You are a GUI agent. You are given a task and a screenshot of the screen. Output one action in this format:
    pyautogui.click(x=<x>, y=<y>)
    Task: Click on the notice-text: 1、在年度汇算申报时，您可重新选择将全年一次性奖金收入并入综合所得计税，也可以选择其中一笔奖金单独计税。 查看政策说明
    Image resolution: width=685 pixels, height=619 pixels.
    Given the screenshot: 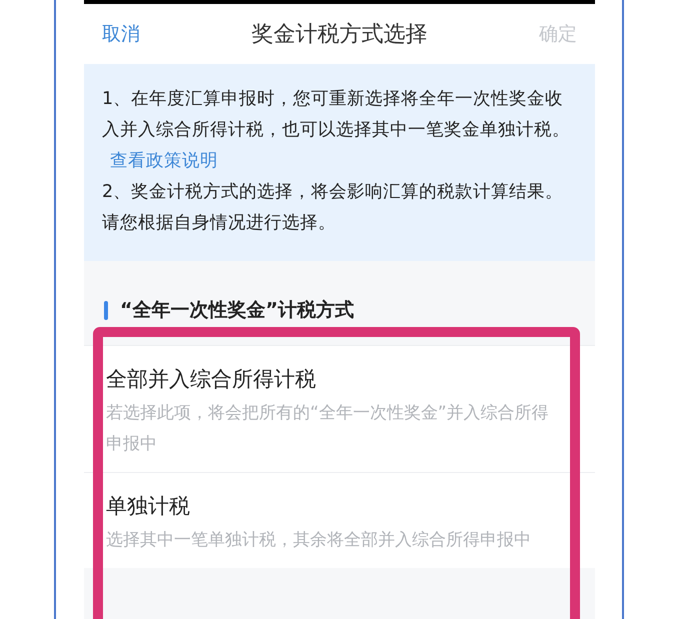 What is the action you would take?
    pyautogui.click(x=336, y=130)
    